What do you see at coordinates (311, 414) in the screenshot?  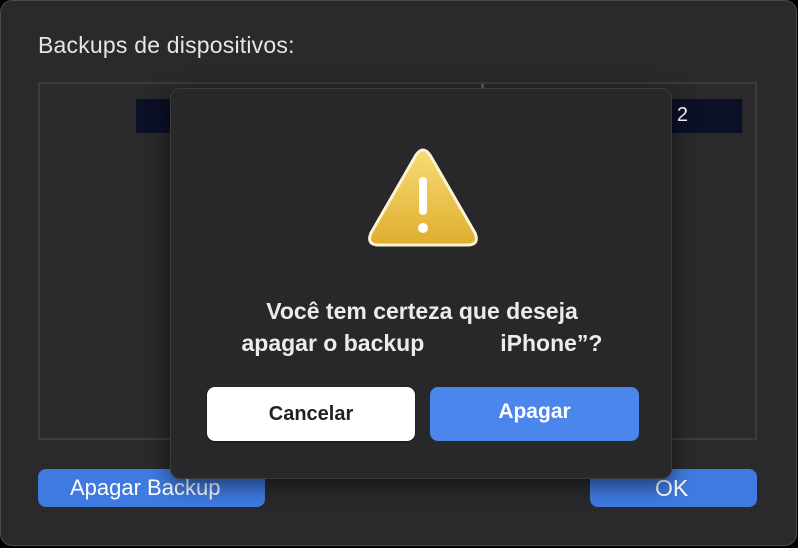 I see `cancel-button: Cancelar` at bounding box center [311, 414].